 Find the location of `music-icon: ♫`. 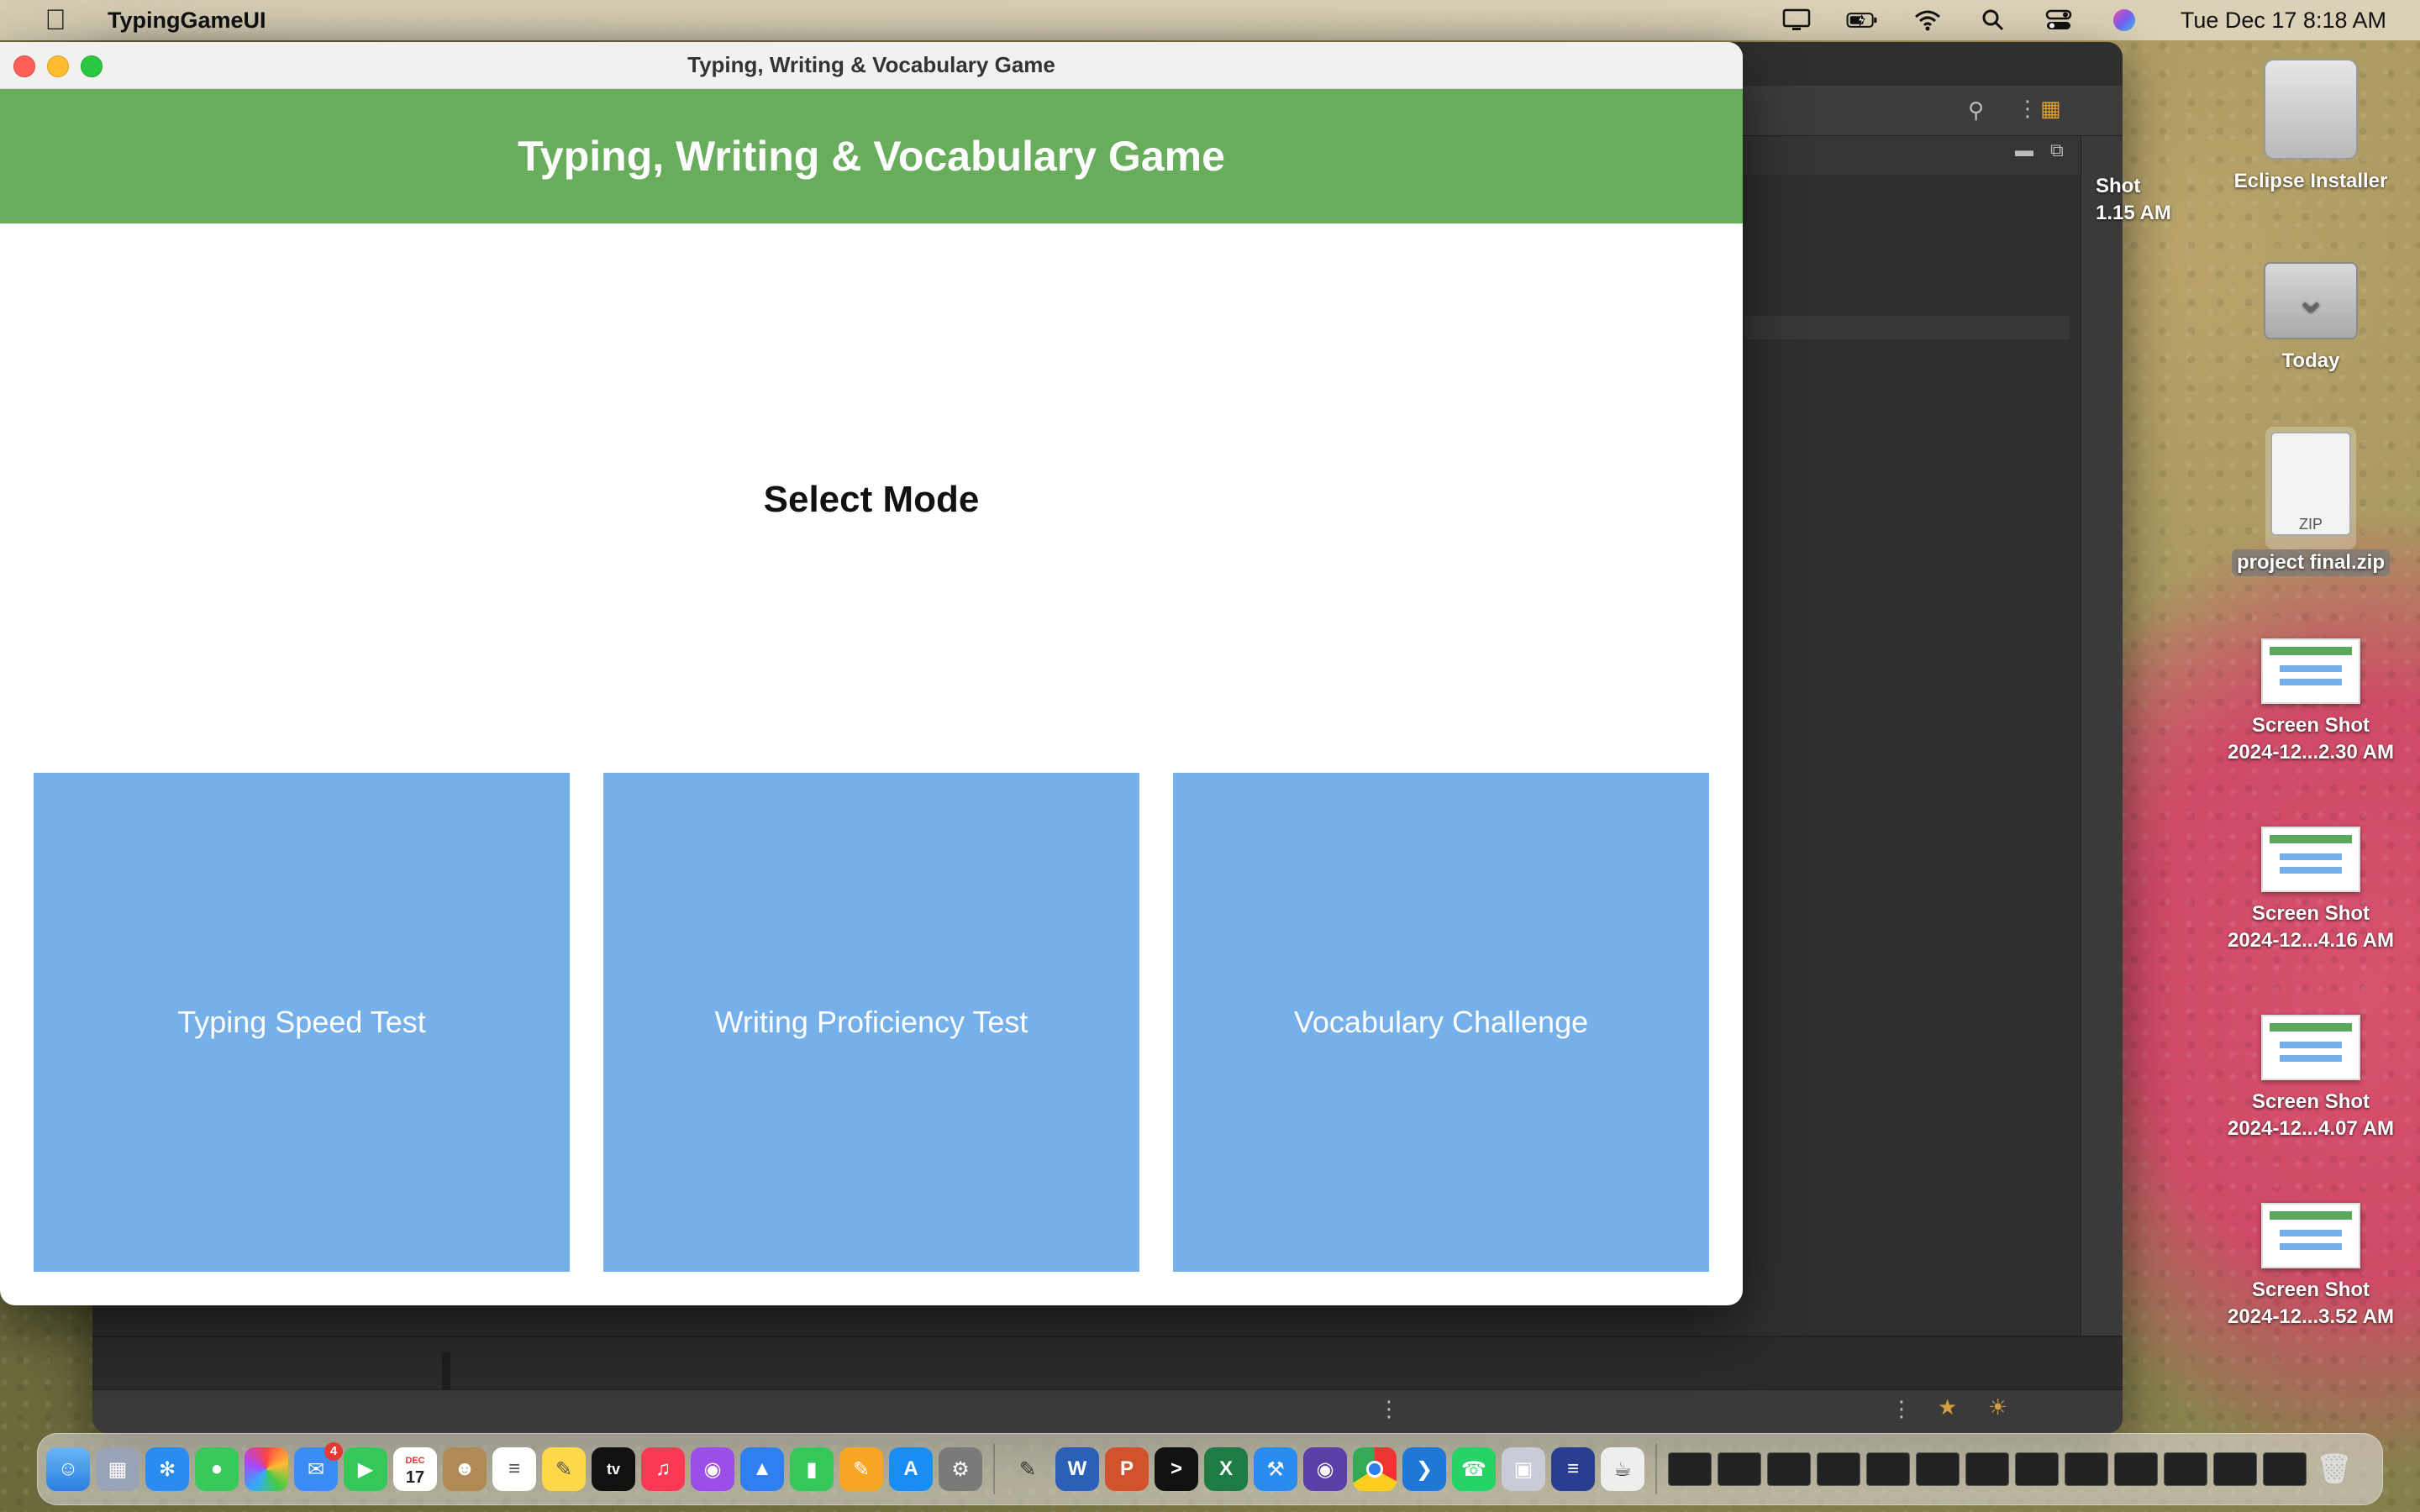

music-icon: ♫ is located at coordinates (663, 1469).